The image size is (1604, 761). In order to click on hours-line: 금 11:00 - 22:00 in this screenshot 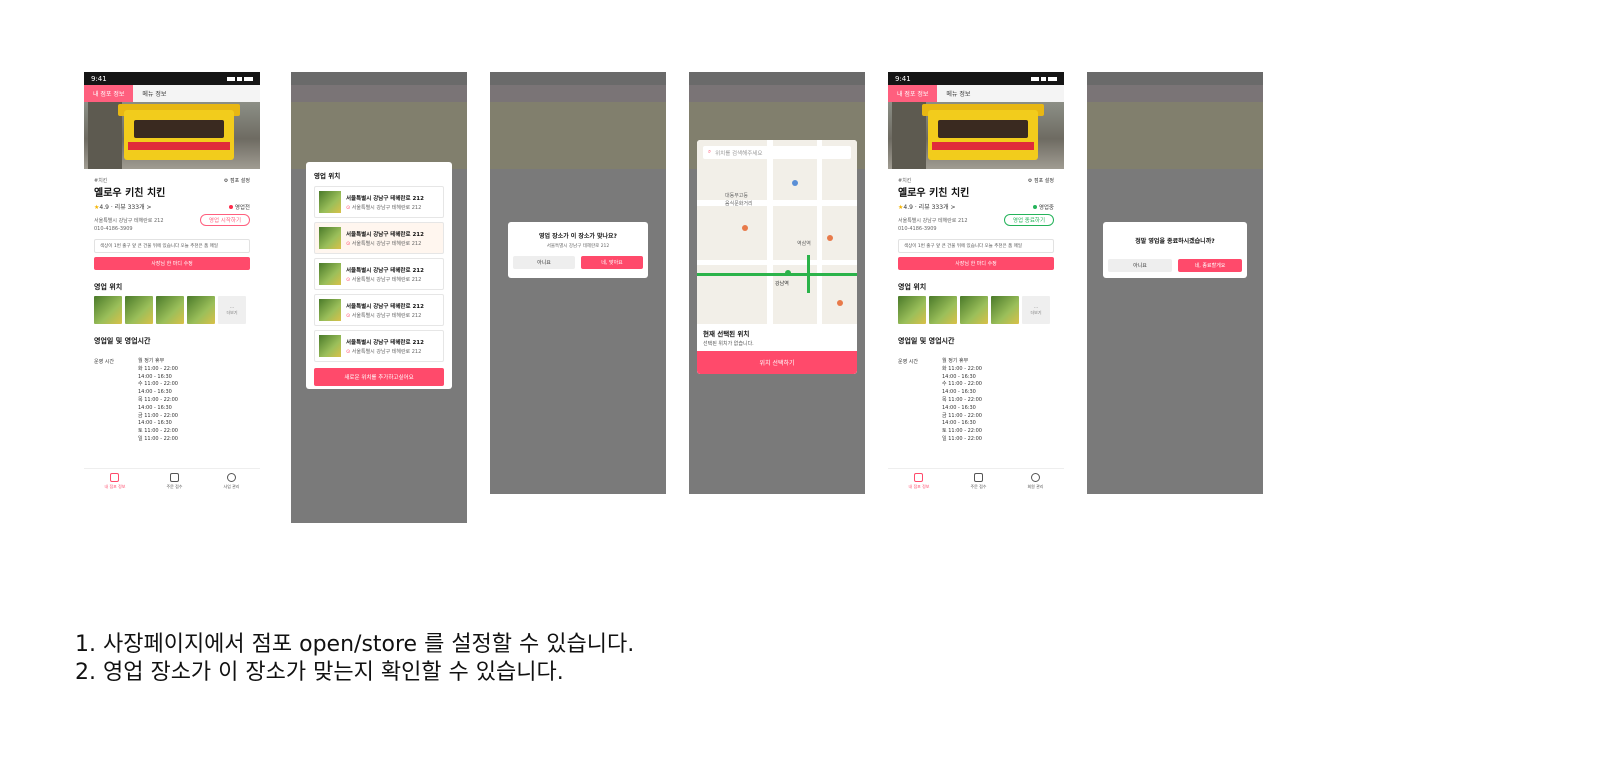, I will do `click(158, 415)`.